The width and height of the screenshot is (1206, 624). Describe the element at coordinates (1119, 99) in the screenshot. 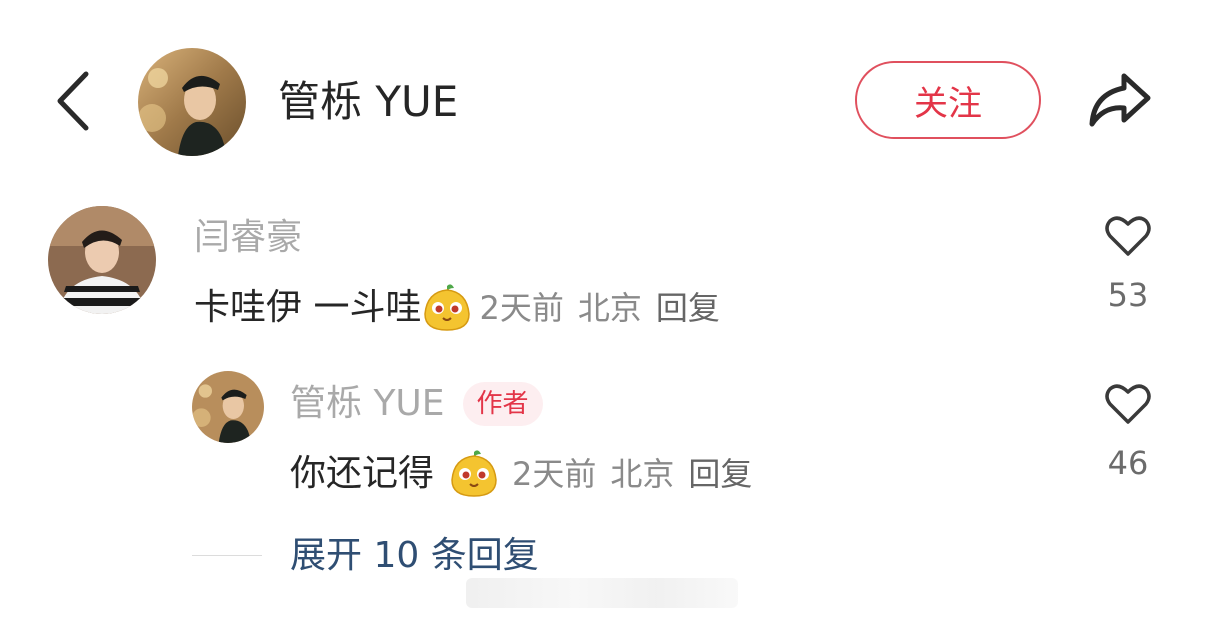

I see `share-arrow-icon` at that location.